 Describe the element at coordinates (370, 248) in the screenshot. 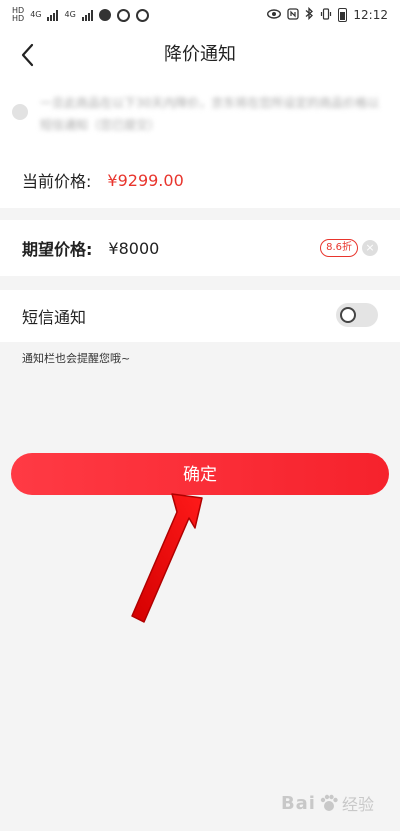

I see `clear-icon: ×` at that location.